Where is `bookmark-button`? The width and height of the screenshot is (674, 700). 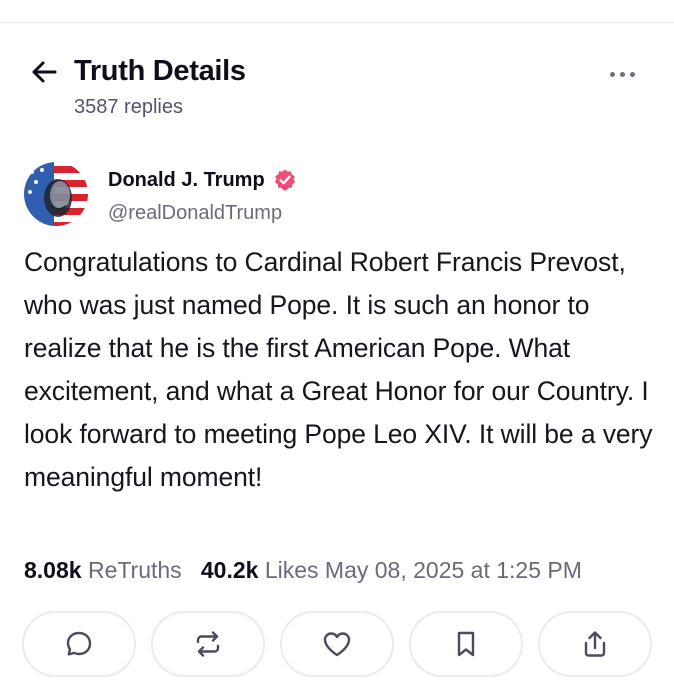 bookmark-button is located at coordinates (466, 644).